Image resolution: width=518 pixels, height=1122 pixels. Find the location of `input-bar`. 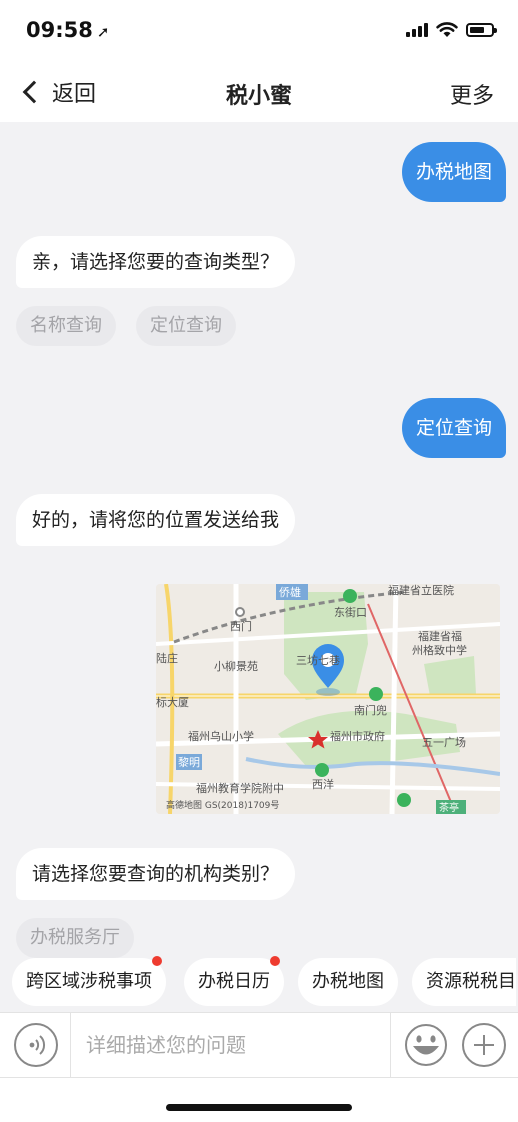

input-bar is located at coordinates (259, 1045).